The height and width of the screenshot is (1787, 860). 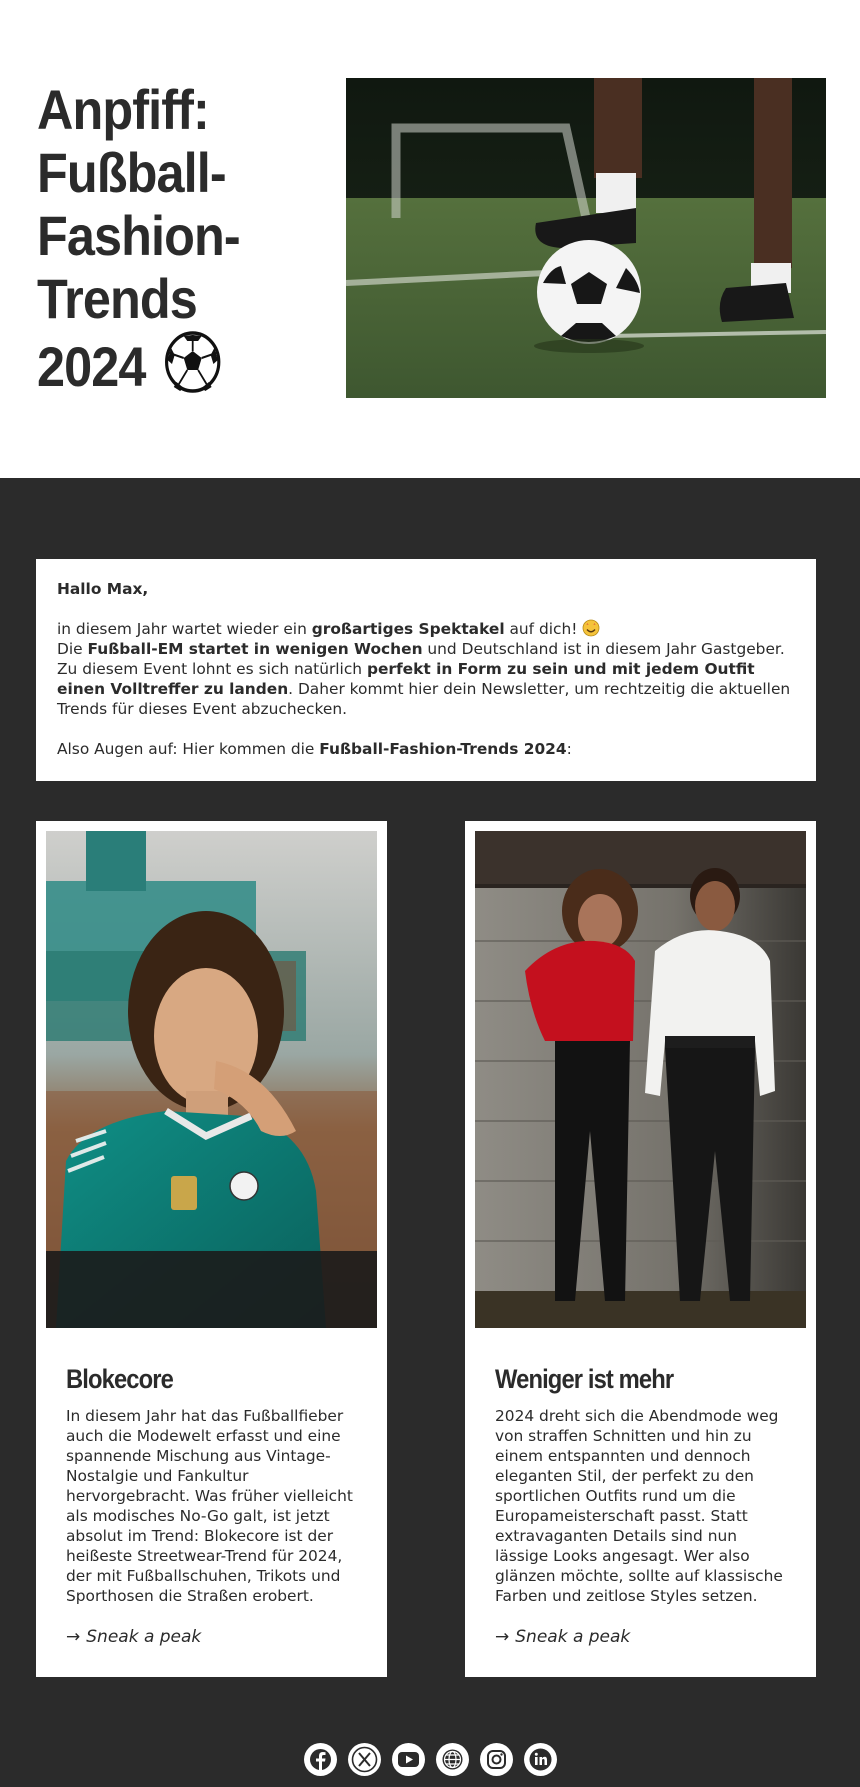 What do you see at coordinates (255, 649) in the screenshot?
I see `intro-highlight: Fußball-EM startet in wenigen Wochen` at bounding box center [255, 649].